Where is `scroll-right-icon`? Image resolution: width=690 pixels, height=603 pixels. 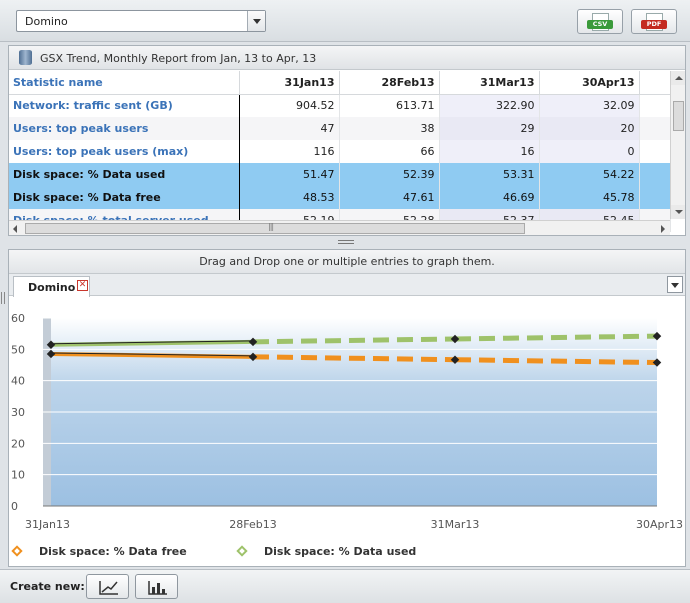
scroll-right-icon is located at coordinates (663, 228).